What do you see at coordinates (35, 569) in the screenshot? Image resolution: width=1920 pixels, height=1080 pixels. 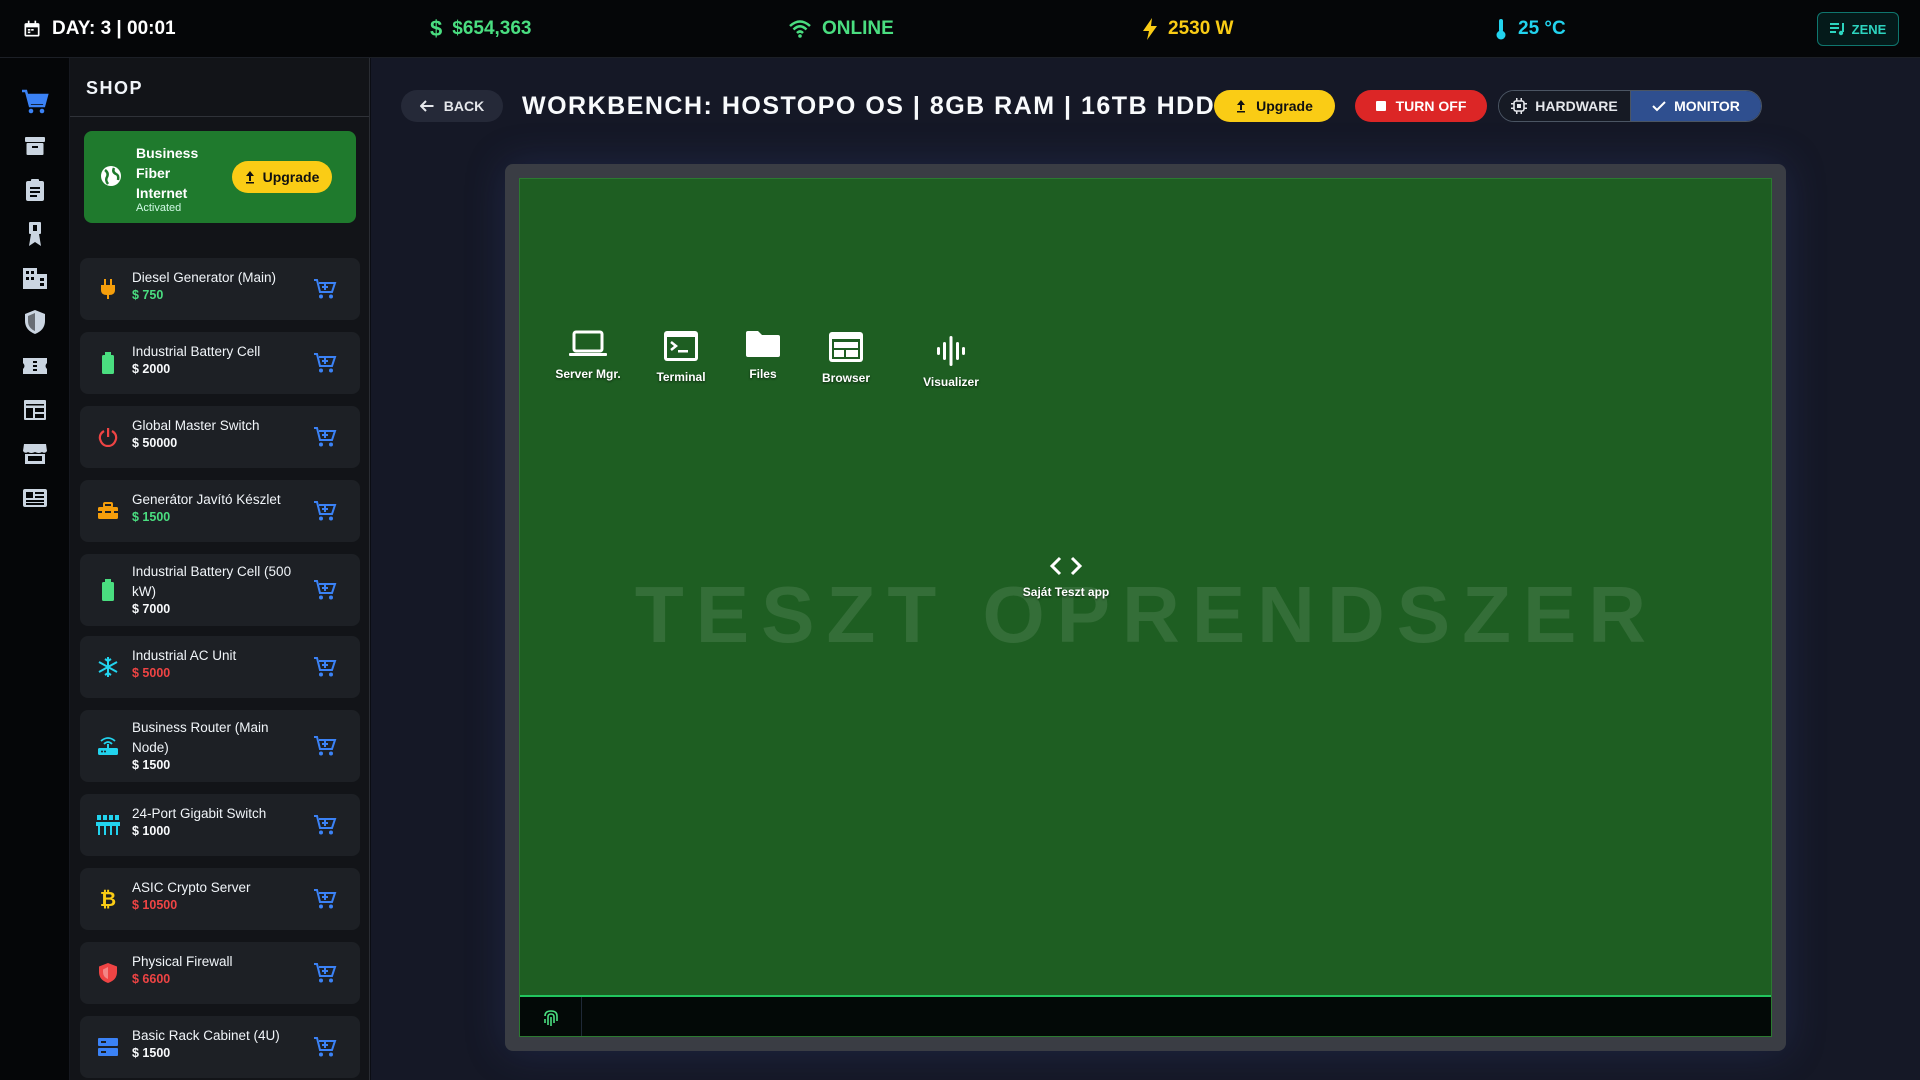 I see `nav-rail` at bounding box center [35, 569].